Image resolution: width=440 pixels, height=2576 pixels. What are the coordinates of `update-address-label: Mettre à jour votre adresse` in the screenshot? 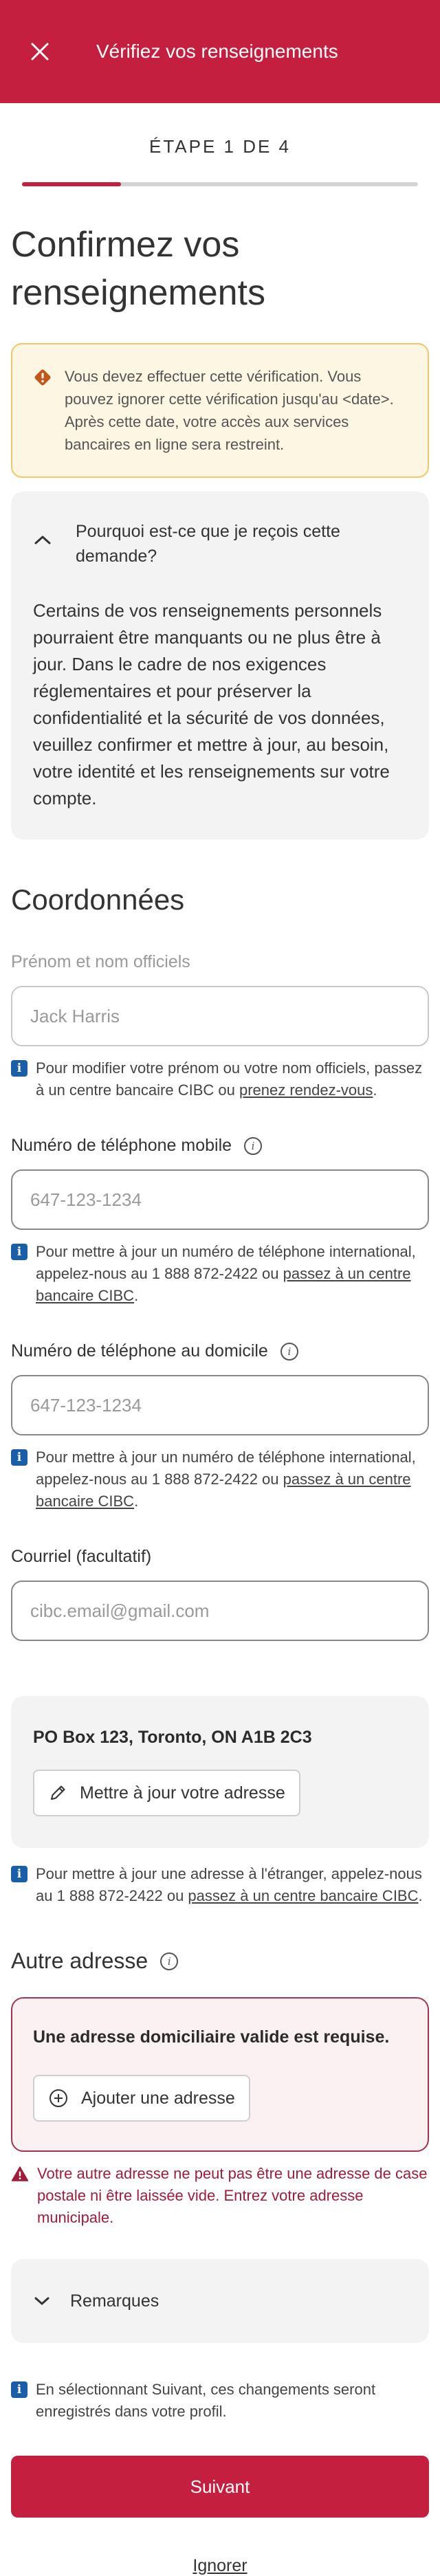 It's located at (182, 1793).